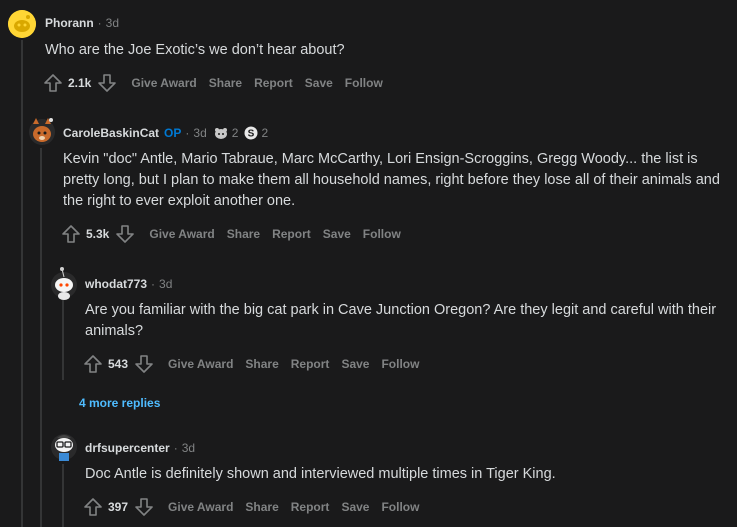 The image size is (737, 527). Describe the element at coordinates (69, 23) in the screenshot. I see `username: Phorann` at that location.